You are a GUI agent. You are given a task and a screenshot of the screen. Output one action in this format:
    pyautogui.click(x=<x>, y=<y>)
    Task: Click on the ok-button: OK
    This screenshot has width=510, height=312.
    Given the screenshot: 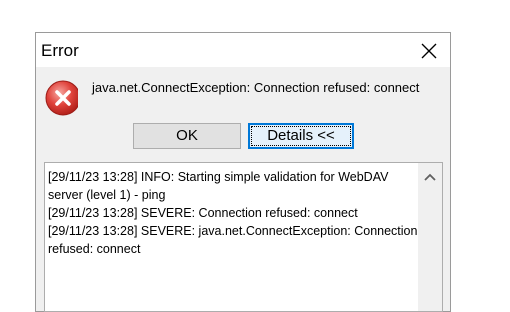 What is the action you would take?
    pyautogui.click(x=187, y=136)
    